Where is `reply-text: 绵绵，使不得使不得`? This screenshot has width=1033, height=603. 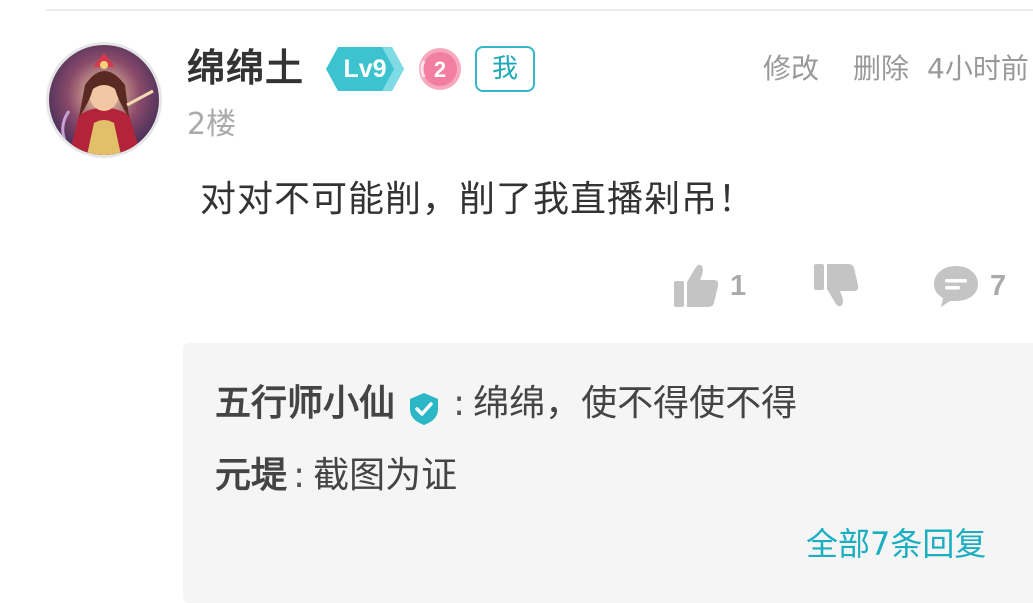
reply-text: 绵绵，使不得使不得 is located at coordinates (635, 403).